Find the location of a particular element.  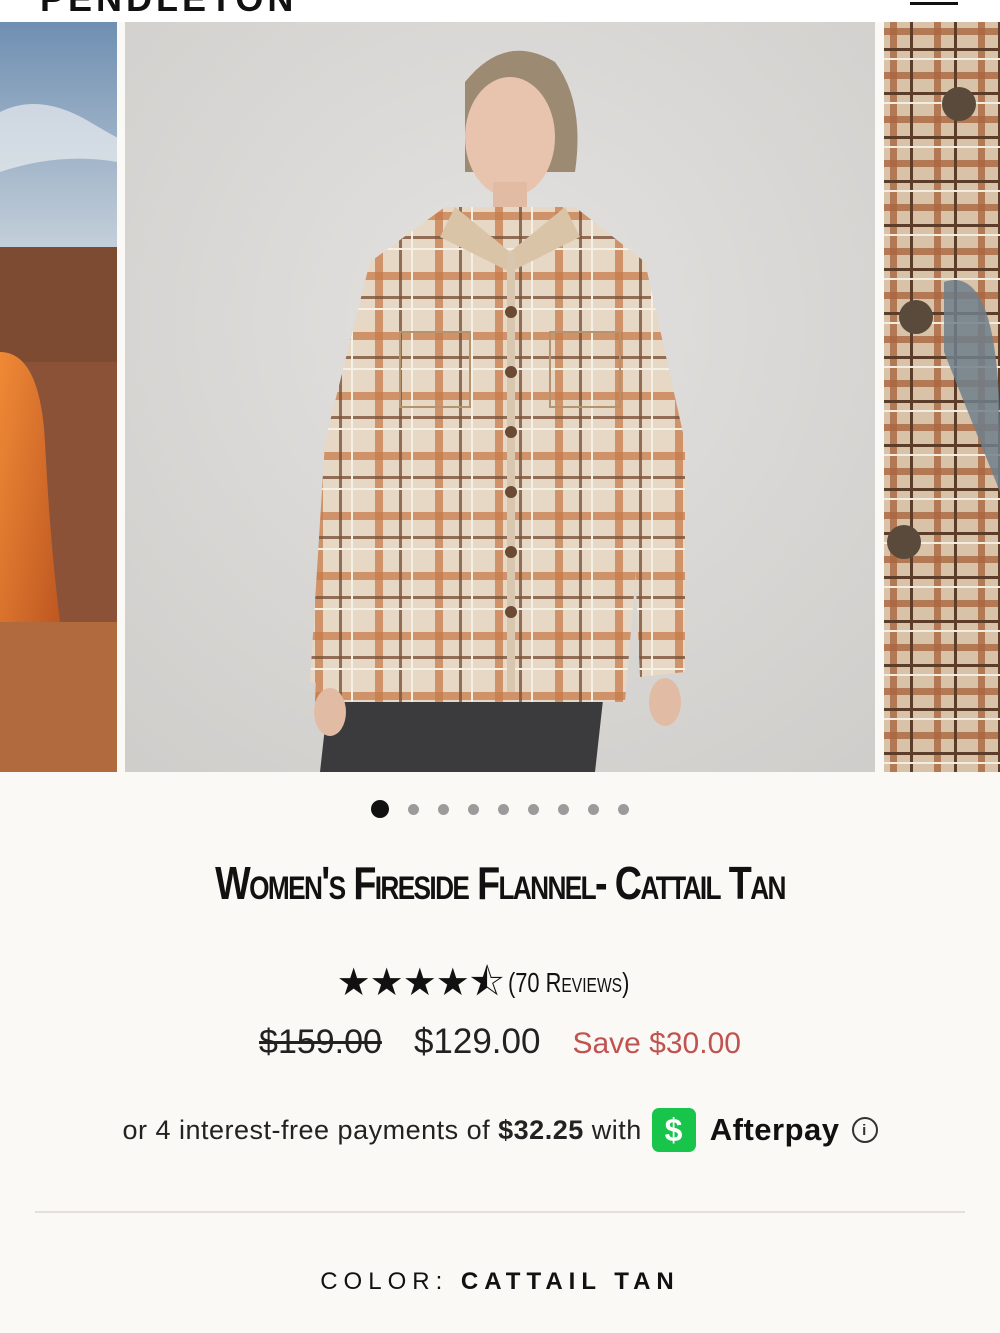

gallery-slide-next is located at coordinates (942, 397).